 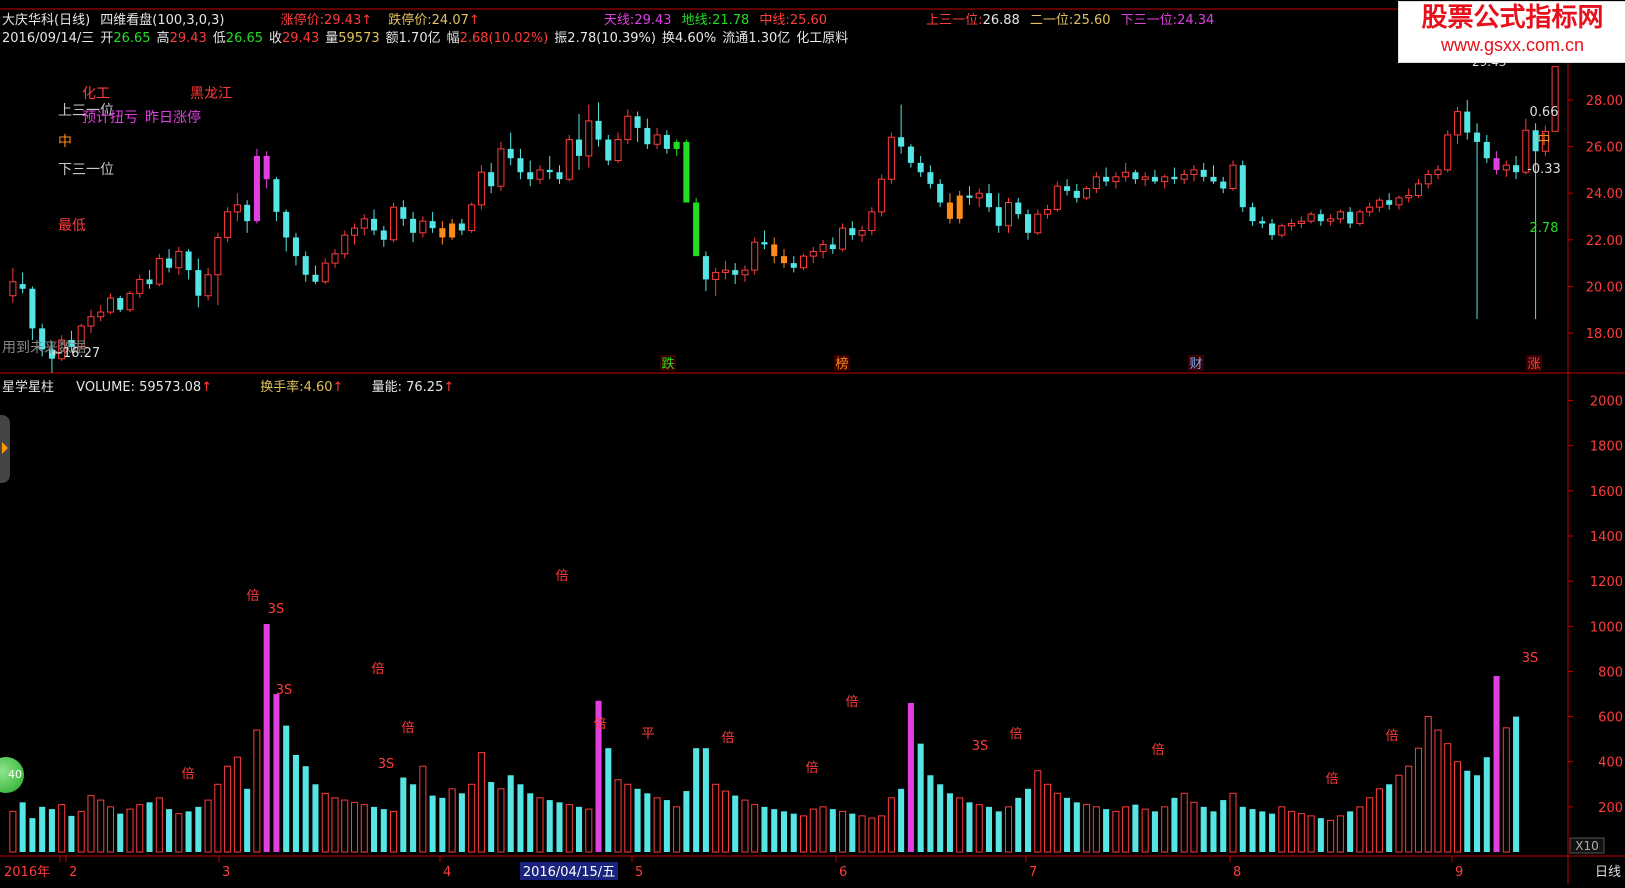 I want to click on volume-tick-label: 1800, so click(x=1606, y=447).